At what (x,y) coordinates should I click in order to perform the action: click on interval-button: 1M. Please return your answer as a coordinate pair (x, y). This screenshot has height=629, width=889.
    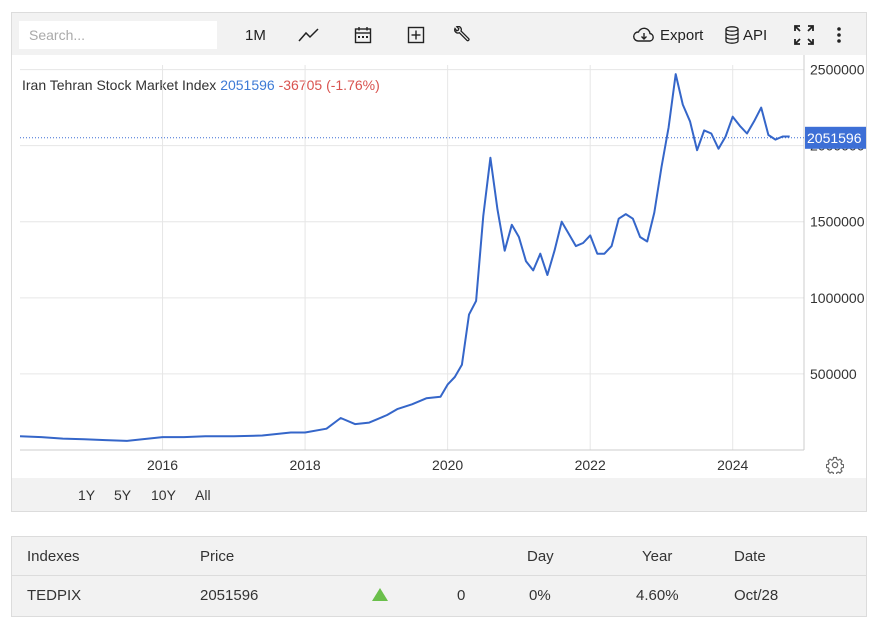
    Looking at the image, I should click on (255, 35).